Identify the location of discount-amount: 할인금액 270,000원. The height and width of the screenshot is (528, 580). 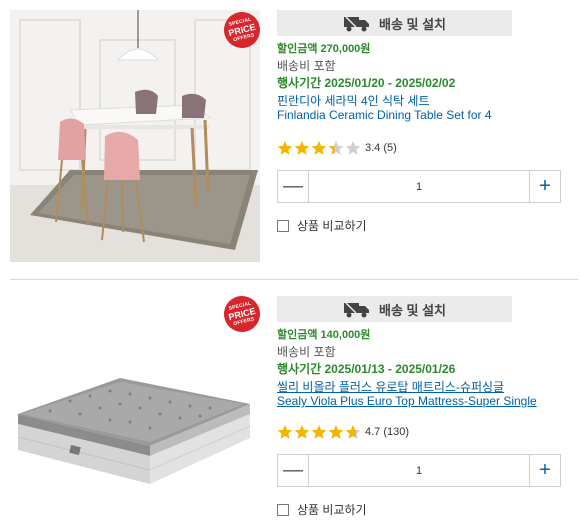
(324, 49).